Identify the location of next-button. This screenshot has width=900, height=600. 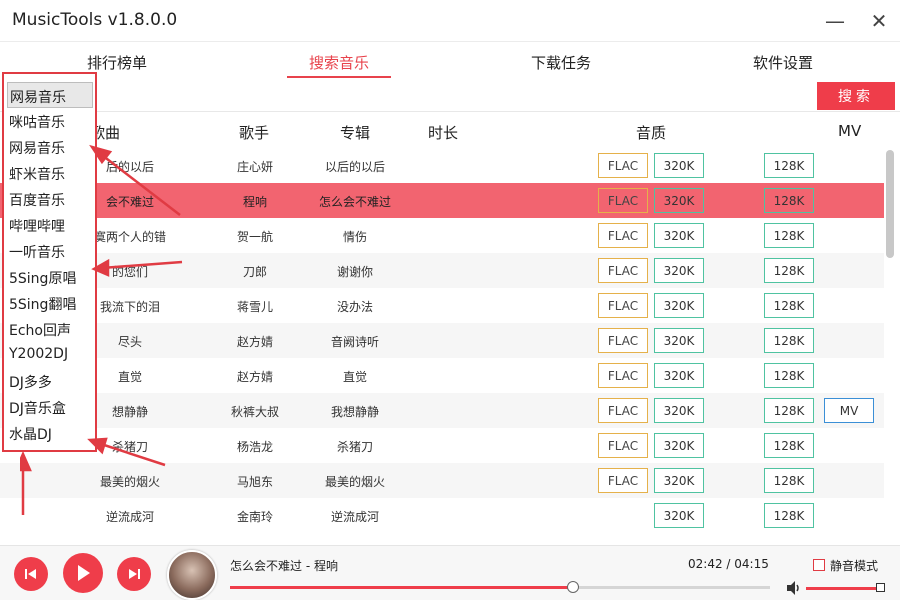
(134, 574).